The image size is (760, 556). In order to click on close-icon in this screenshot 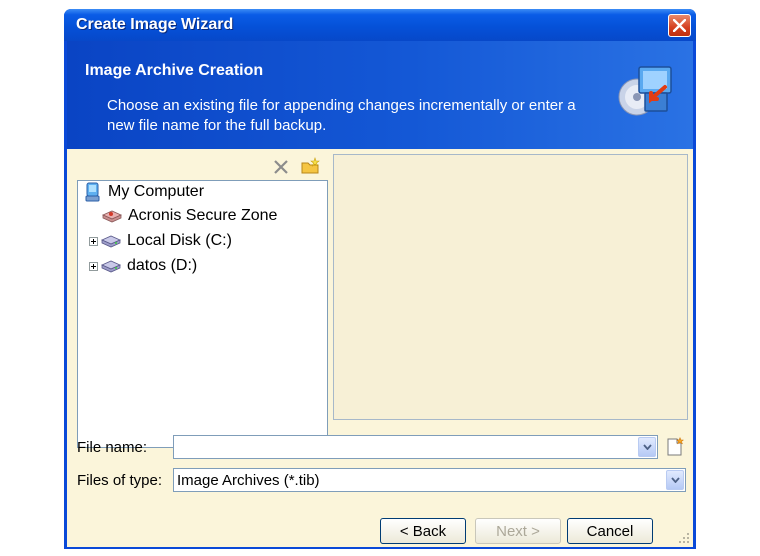, I will do `click(679, 25)`.